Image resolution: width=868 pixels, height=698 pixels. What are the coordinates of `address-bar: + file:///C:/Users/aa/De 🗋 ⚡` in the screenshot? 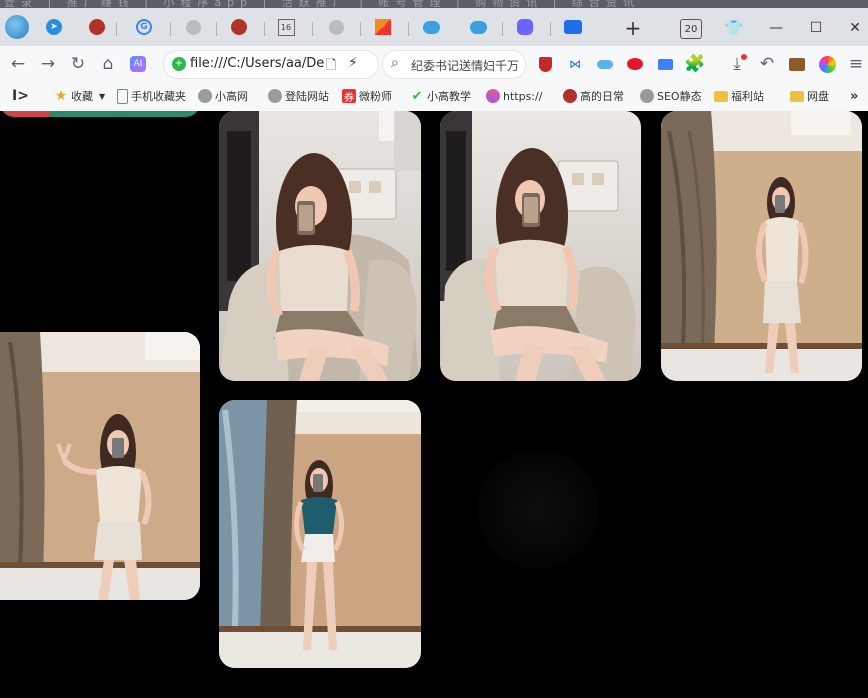 It's located at (271, 64).